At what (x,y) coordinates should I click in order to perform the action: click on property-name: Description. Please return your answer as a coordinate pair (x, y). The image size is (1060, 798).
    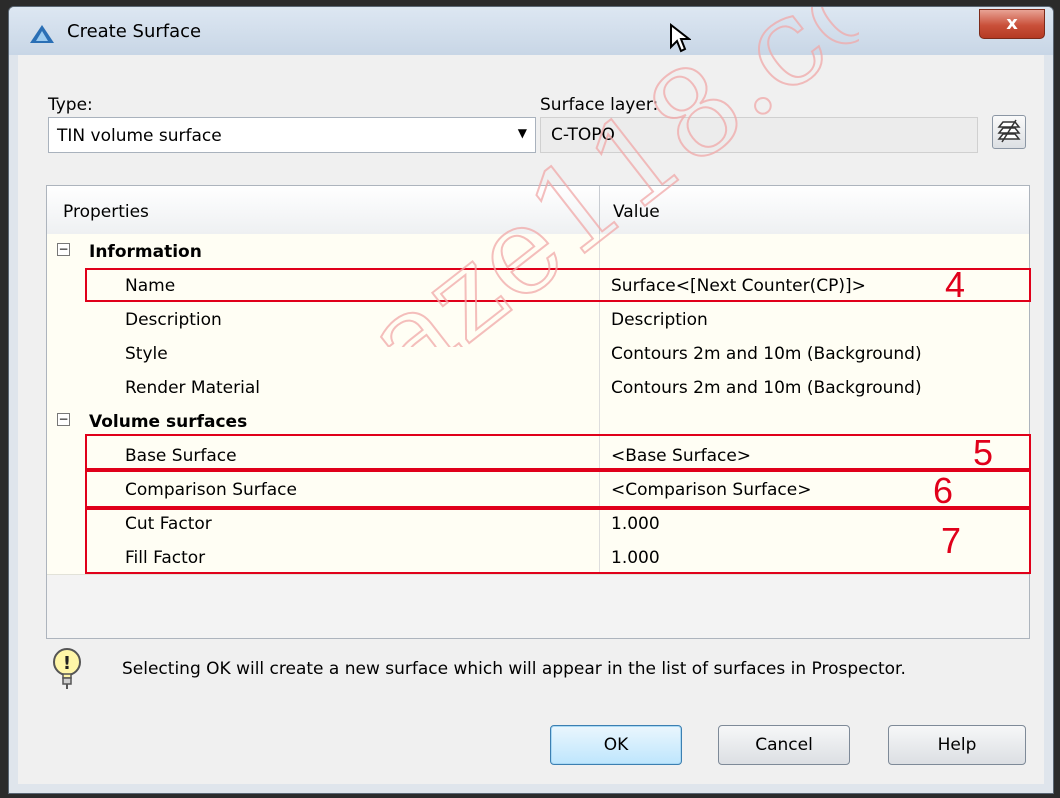
    Looking at the image, I should click on (173, 320).